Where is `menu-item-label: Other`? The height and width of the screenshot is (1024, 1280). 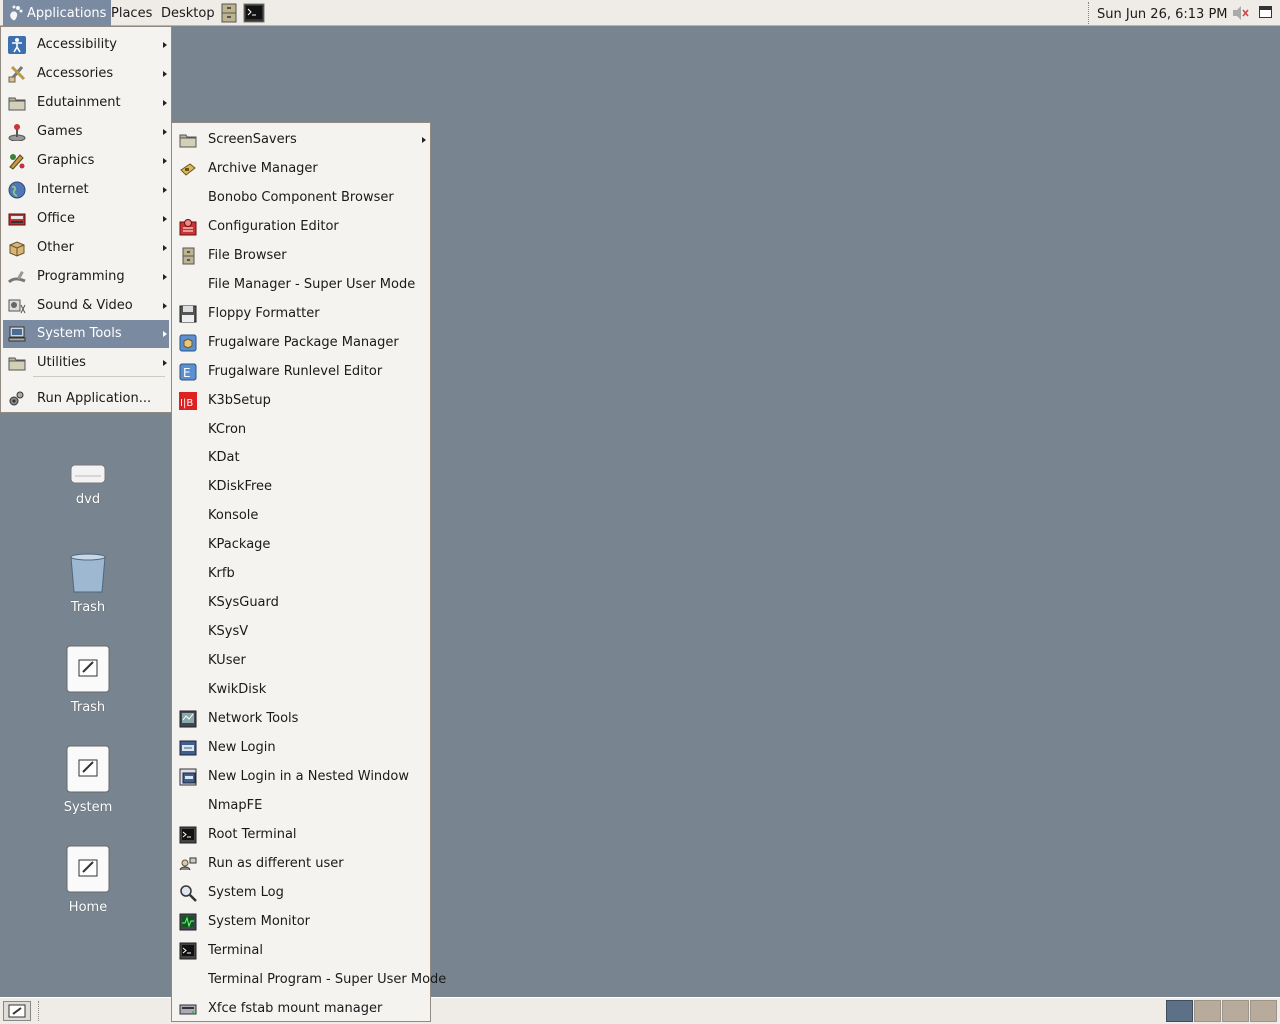
menu-item-label: Other is located at coordinates (55, 247).